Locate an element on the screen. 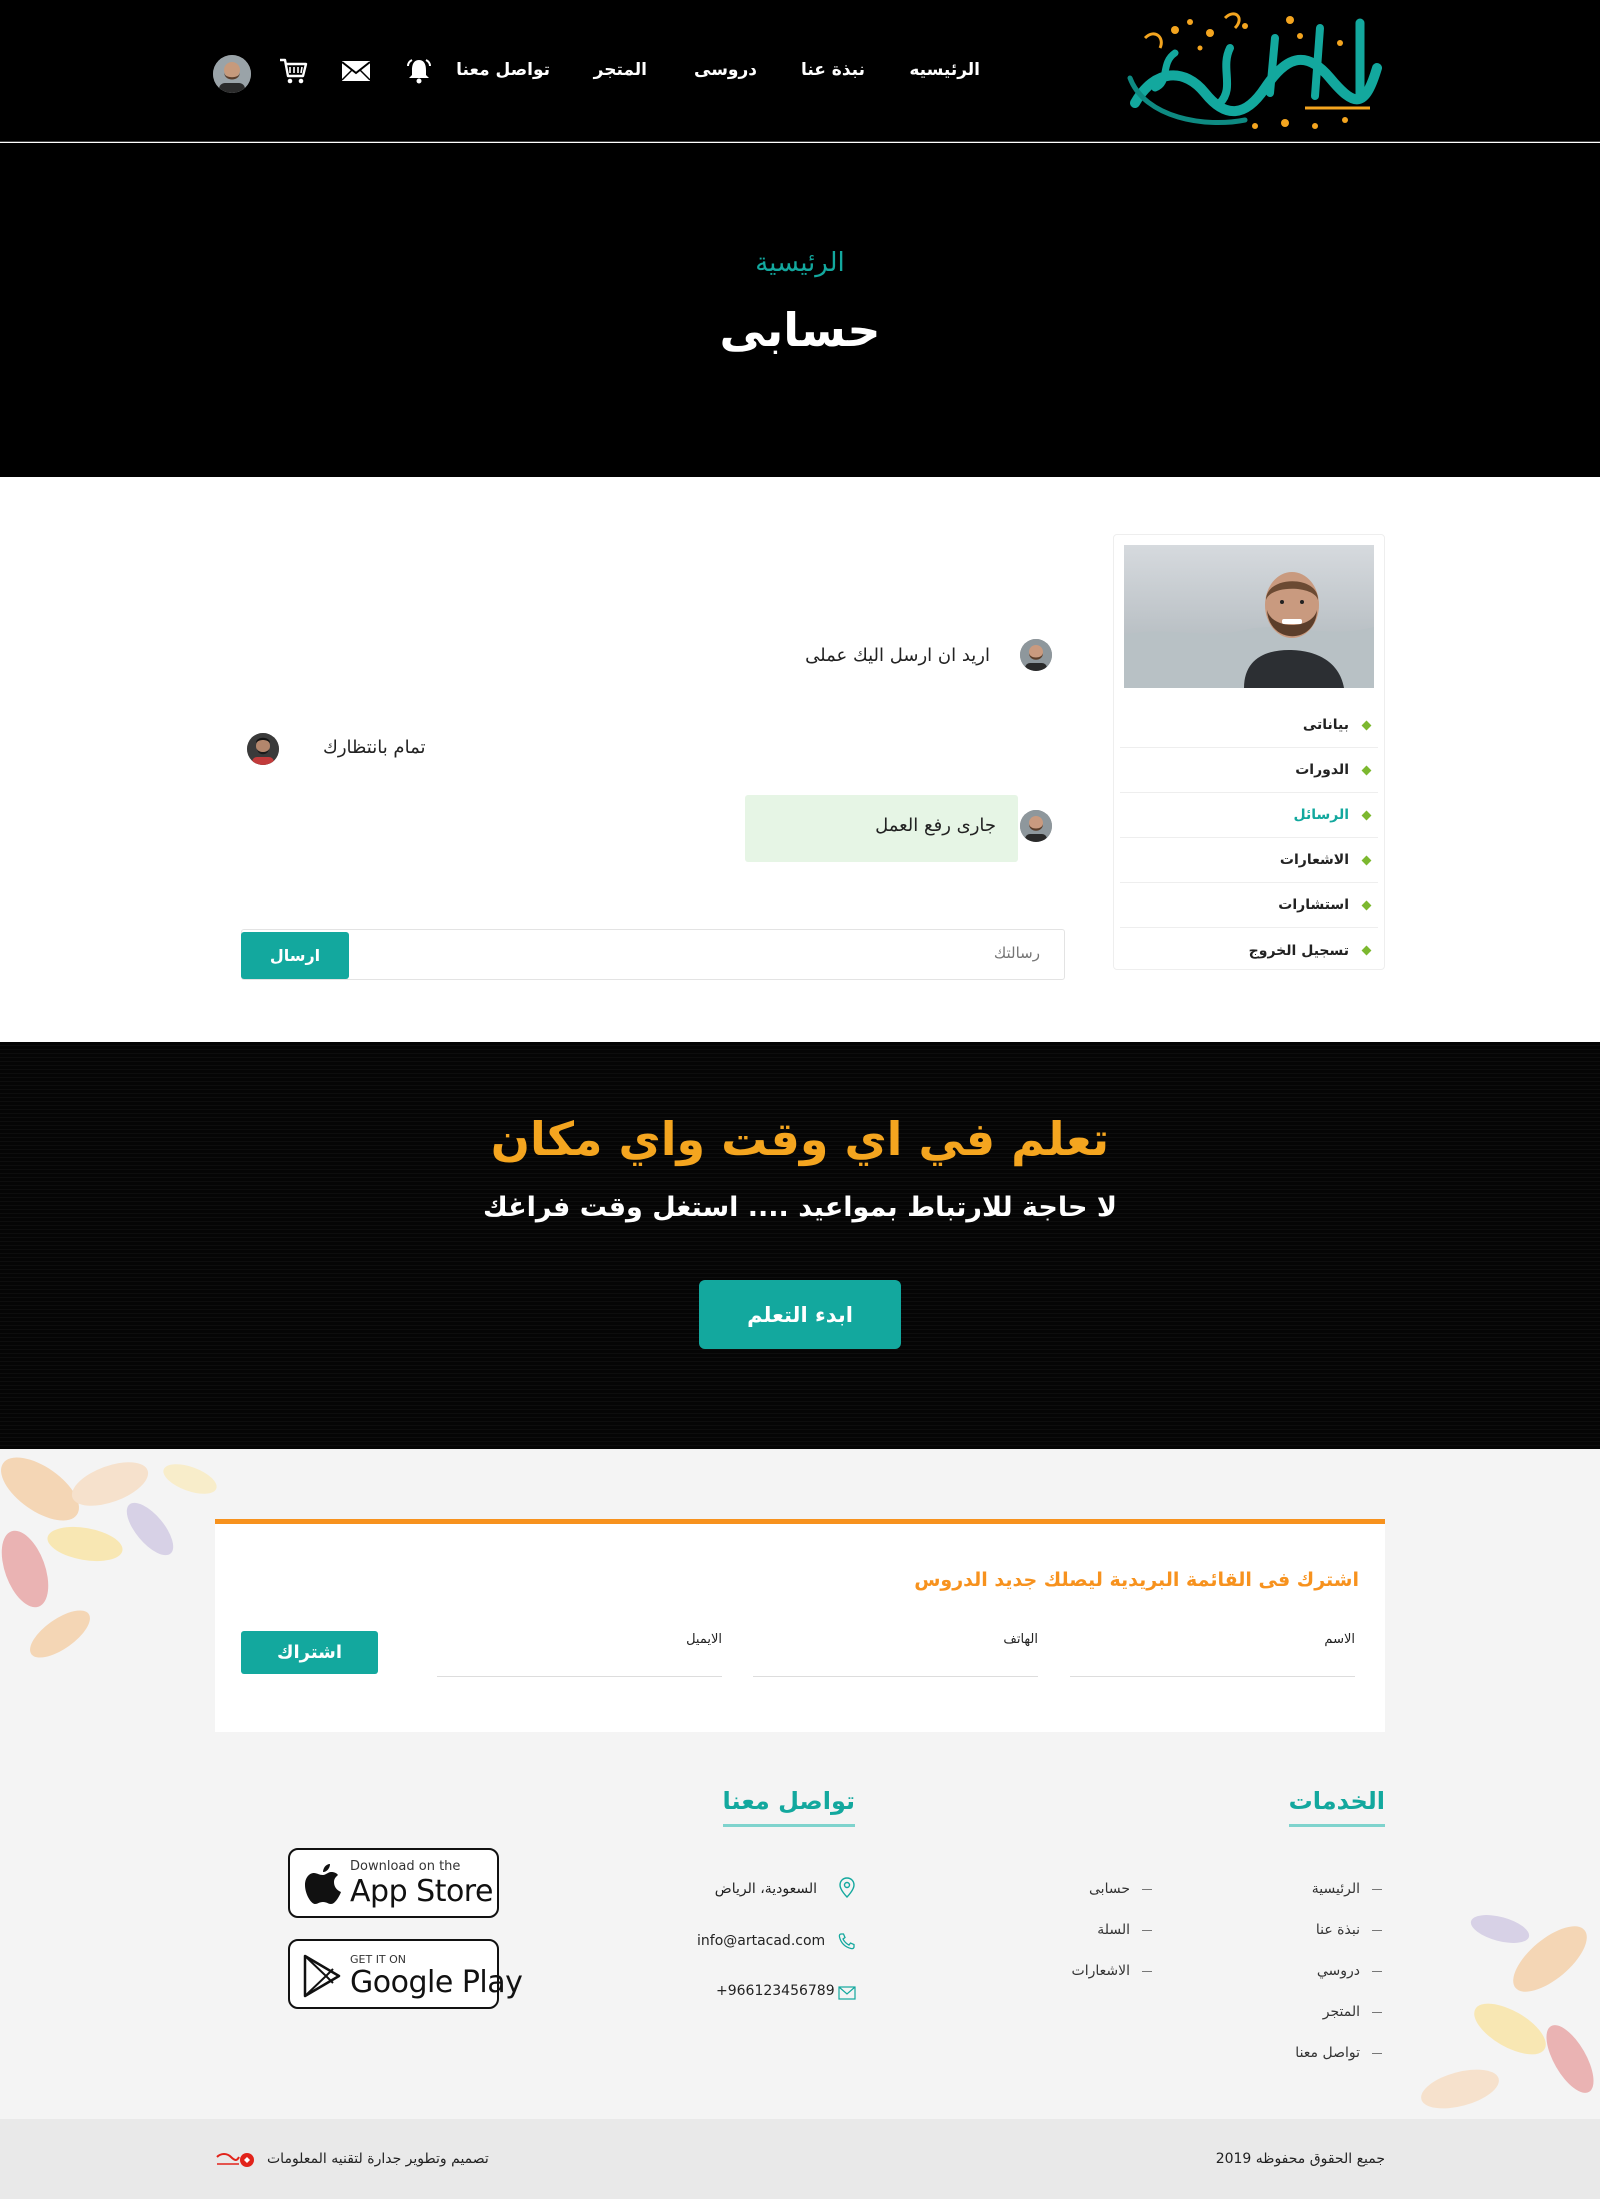 Image resolution: width=1600 pixels, height=2199 pixels. sidebar-item-label: الرسائل is located at coordinates (1321, 815).